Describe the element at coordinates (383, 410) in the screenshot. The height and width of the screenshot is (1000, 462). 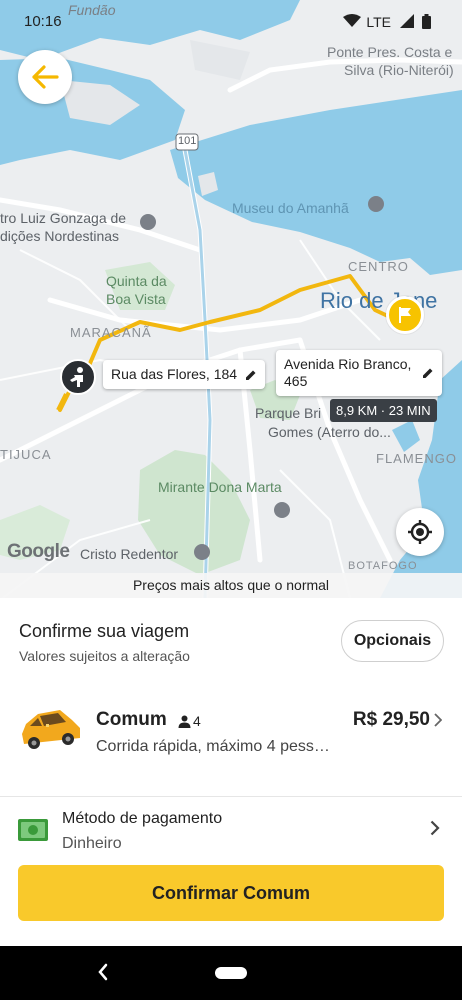
I see `eta-badge: 8,9 KM · 23 MIN` at that location.